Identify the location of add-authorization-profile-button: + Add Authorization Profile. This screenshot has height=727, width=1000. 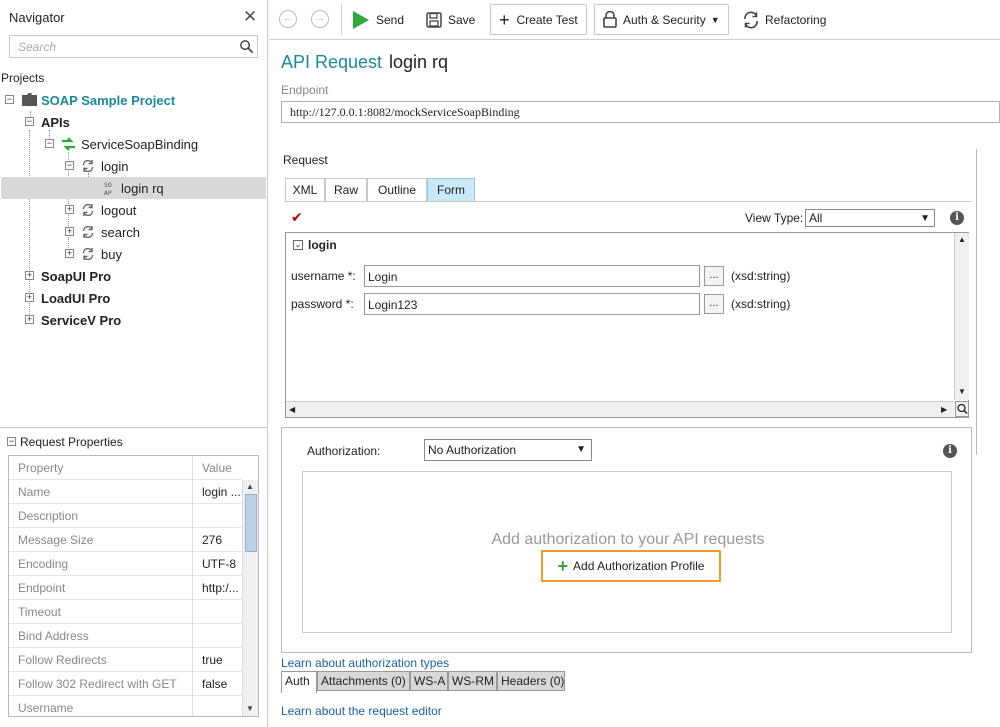
(631, 566).